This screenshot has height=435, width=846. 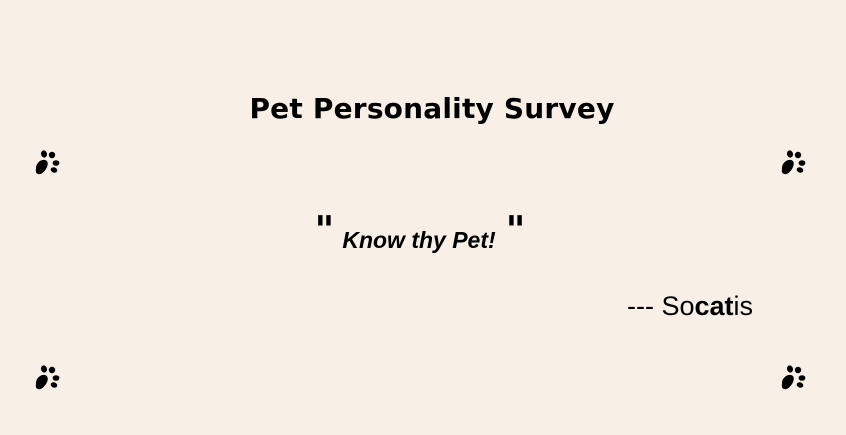 I want to click on page-title: Pet Personality Survey, so click(x=432, y=108).